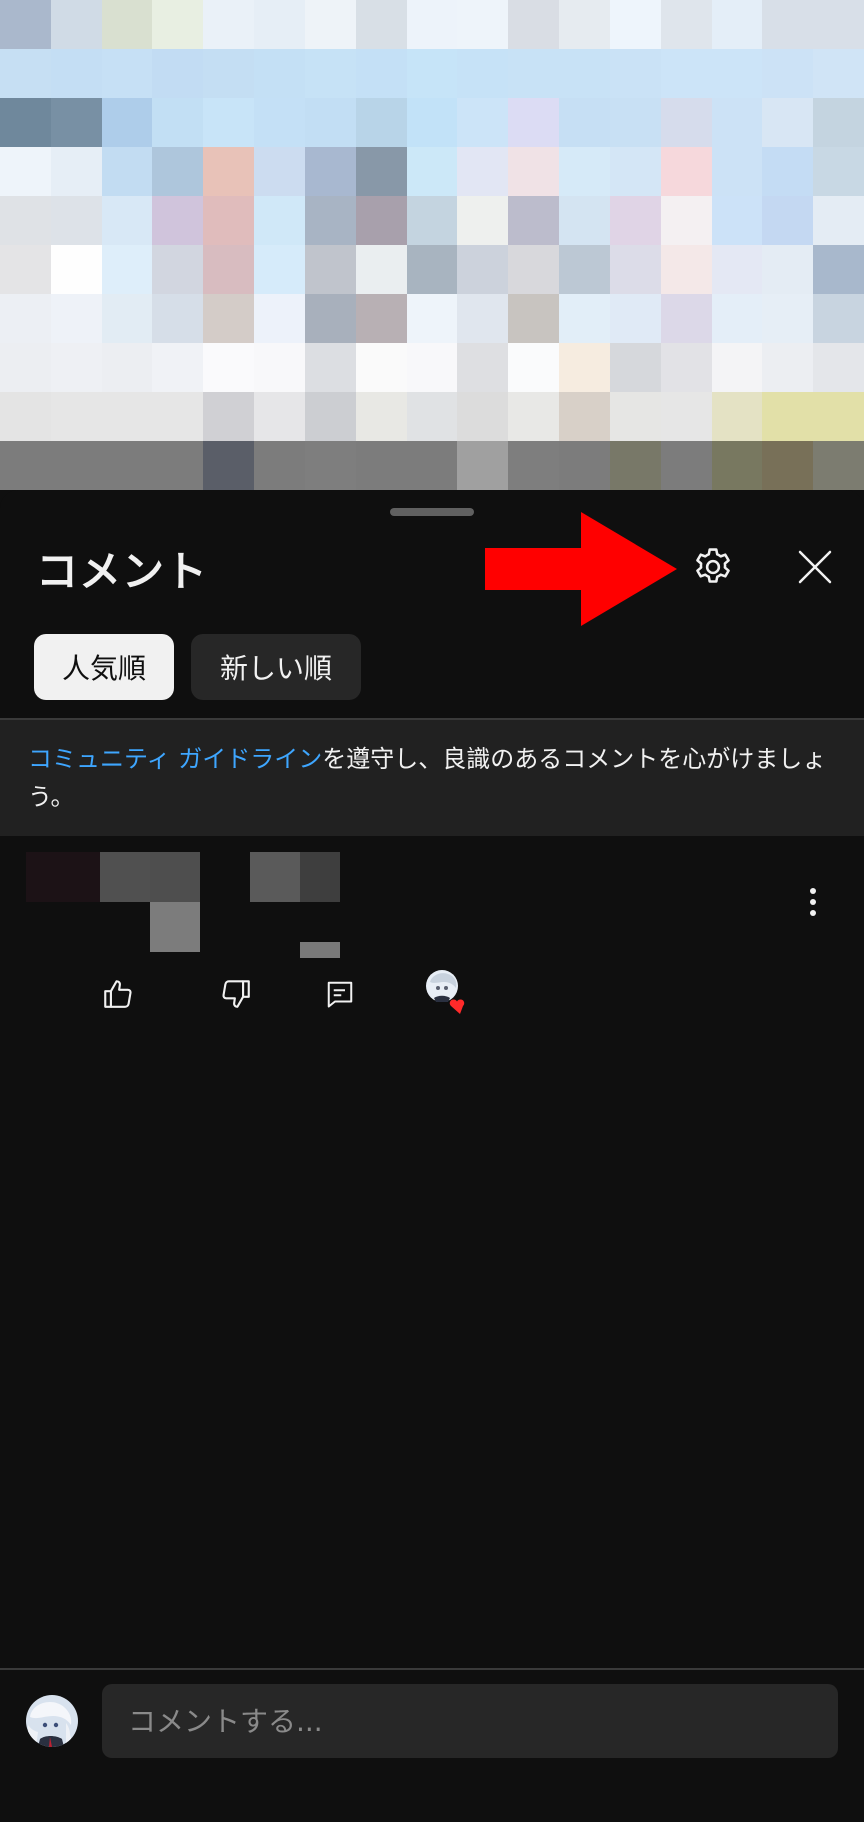 This screenshot has height=1822, width=864. I want to click on close-button, so click(815, 567).